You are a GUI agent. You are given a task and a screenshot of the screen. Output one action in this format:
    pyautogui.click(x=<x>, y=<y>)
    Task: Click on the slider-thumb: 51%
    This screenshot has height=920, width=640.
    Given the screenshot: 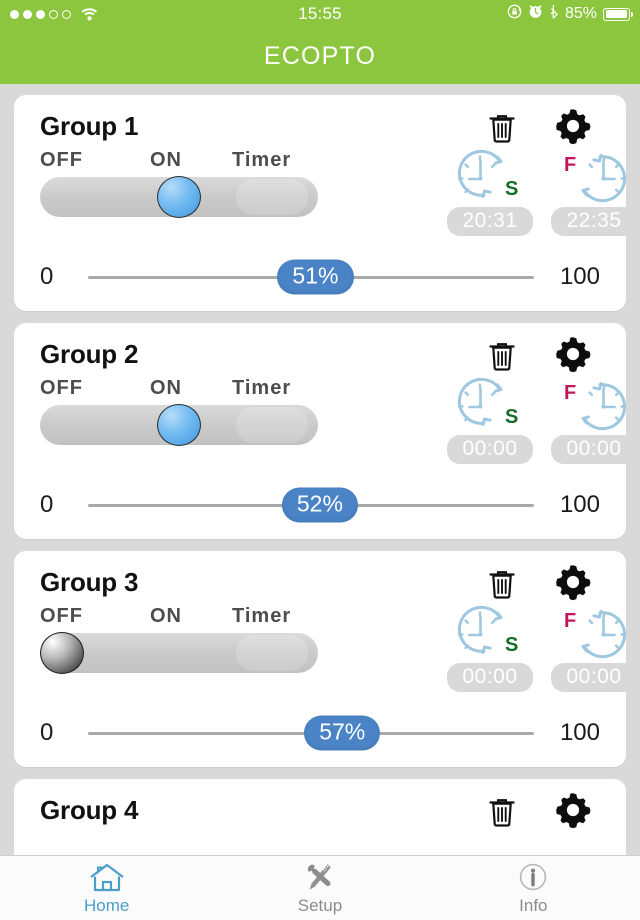 What is the action you would take?
    pyautogui.click(x=315, y=277)
    